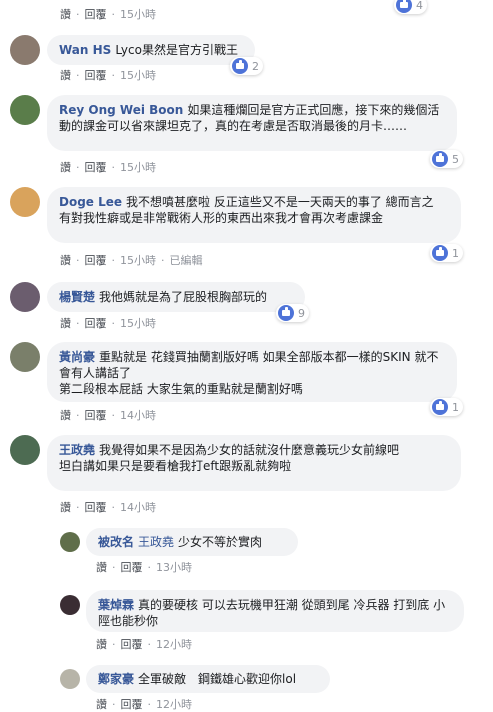 Image resolution: width=493 pixels, height=712 pixels. Describe the element at coordinates (249, 450) in the screenshot. I see `comment-text: 我覺得如果不是因為少女的話就沒什麼意義玩少女前線吧` at that location.